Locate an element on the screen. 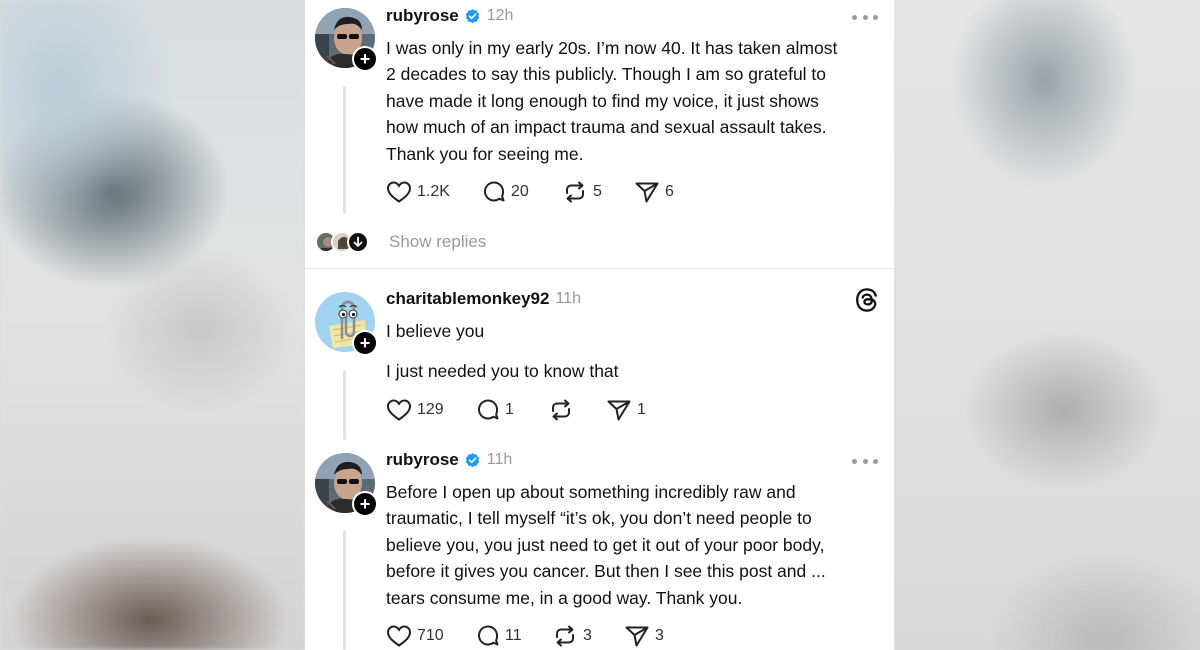 The image size is (1200, 650). post-text-line: I believe you is located at coordinates (435, 331).